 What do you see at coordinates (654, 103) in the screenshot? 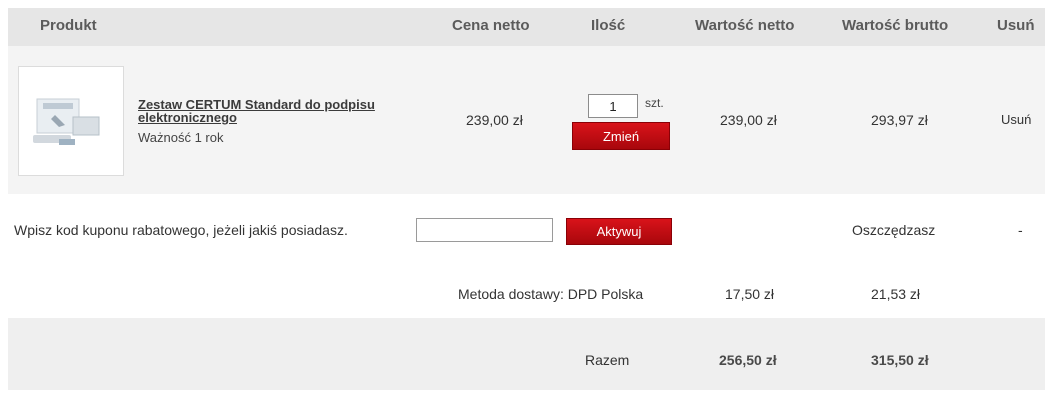
I see `quantity-unit: szt.` at bounding box center [654, 103].